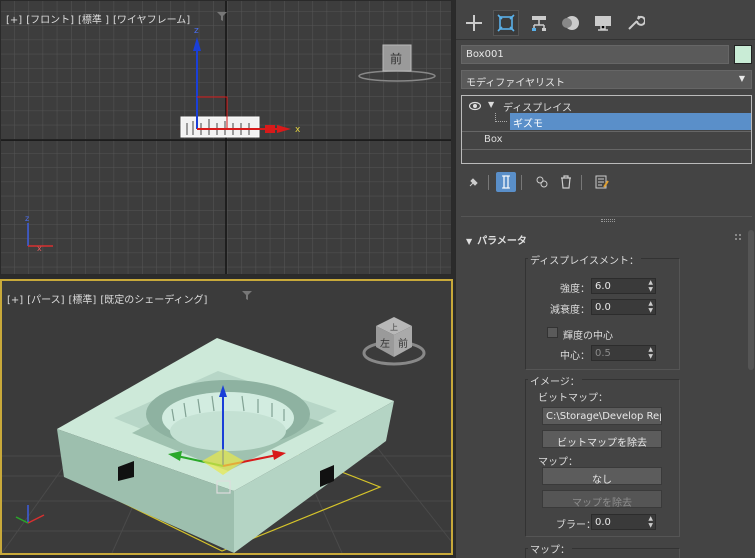  Describe the element at coordinates (575, 356) in the screenshot. I see `center-label: 中心：` at that location.